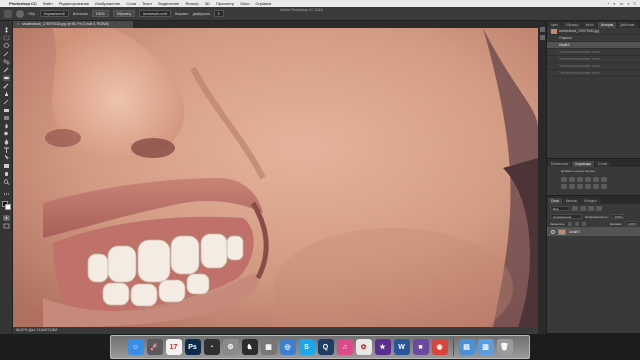 The width and height of the screenshot is (640, 360). What do you see at coordinates (218, 13) in the screenshot?
I see `diffusion-field: 5` at bounding box center [218, 13].